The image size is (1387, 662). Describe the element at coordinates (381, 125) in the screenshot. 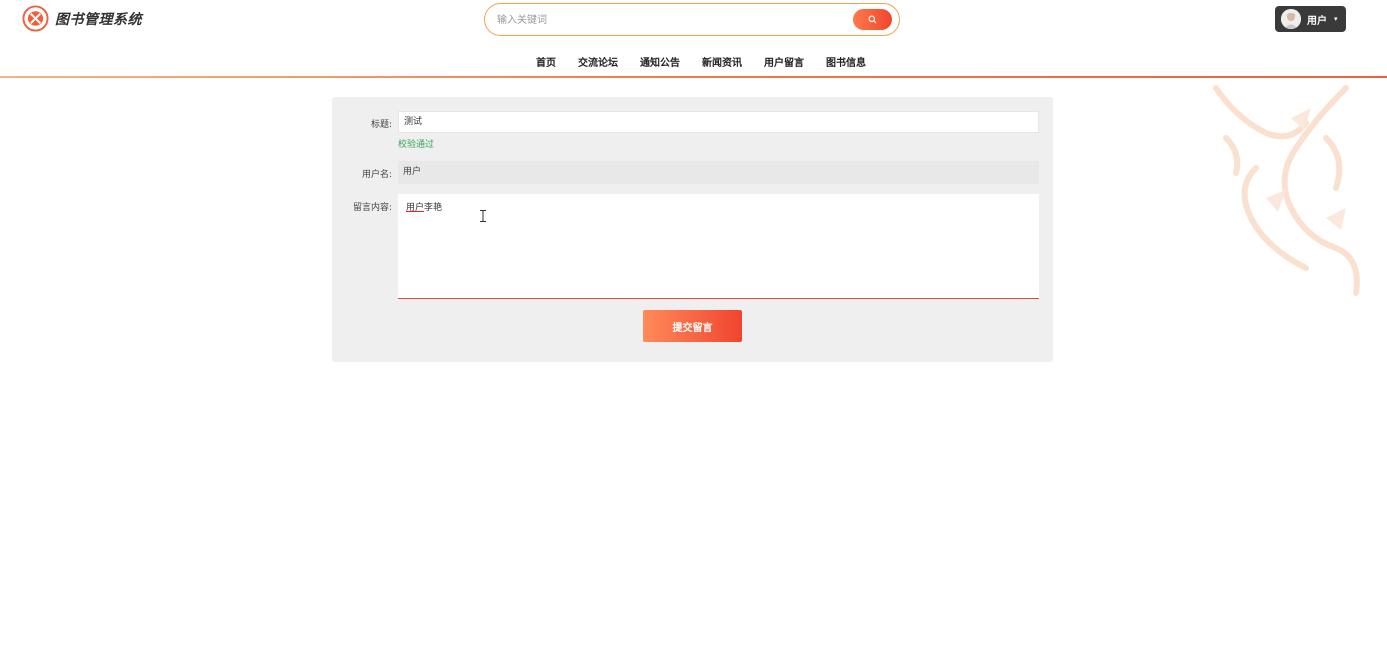

I see `title-label: 标题:` at that location.